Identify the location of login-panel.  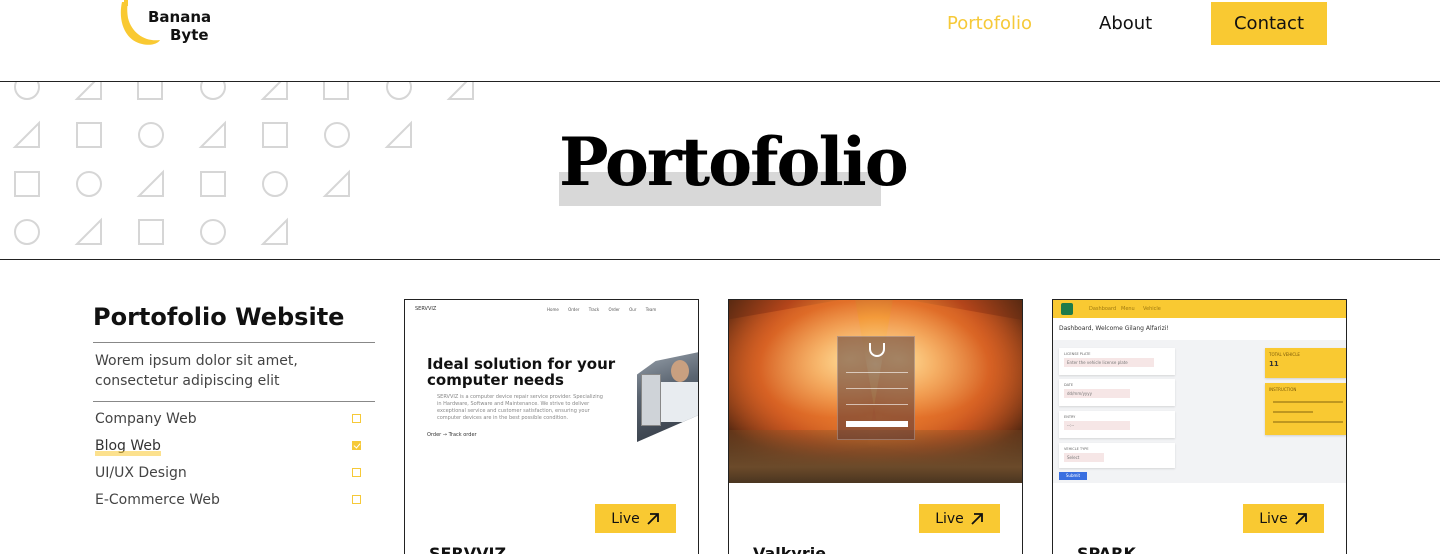
(876, 388).